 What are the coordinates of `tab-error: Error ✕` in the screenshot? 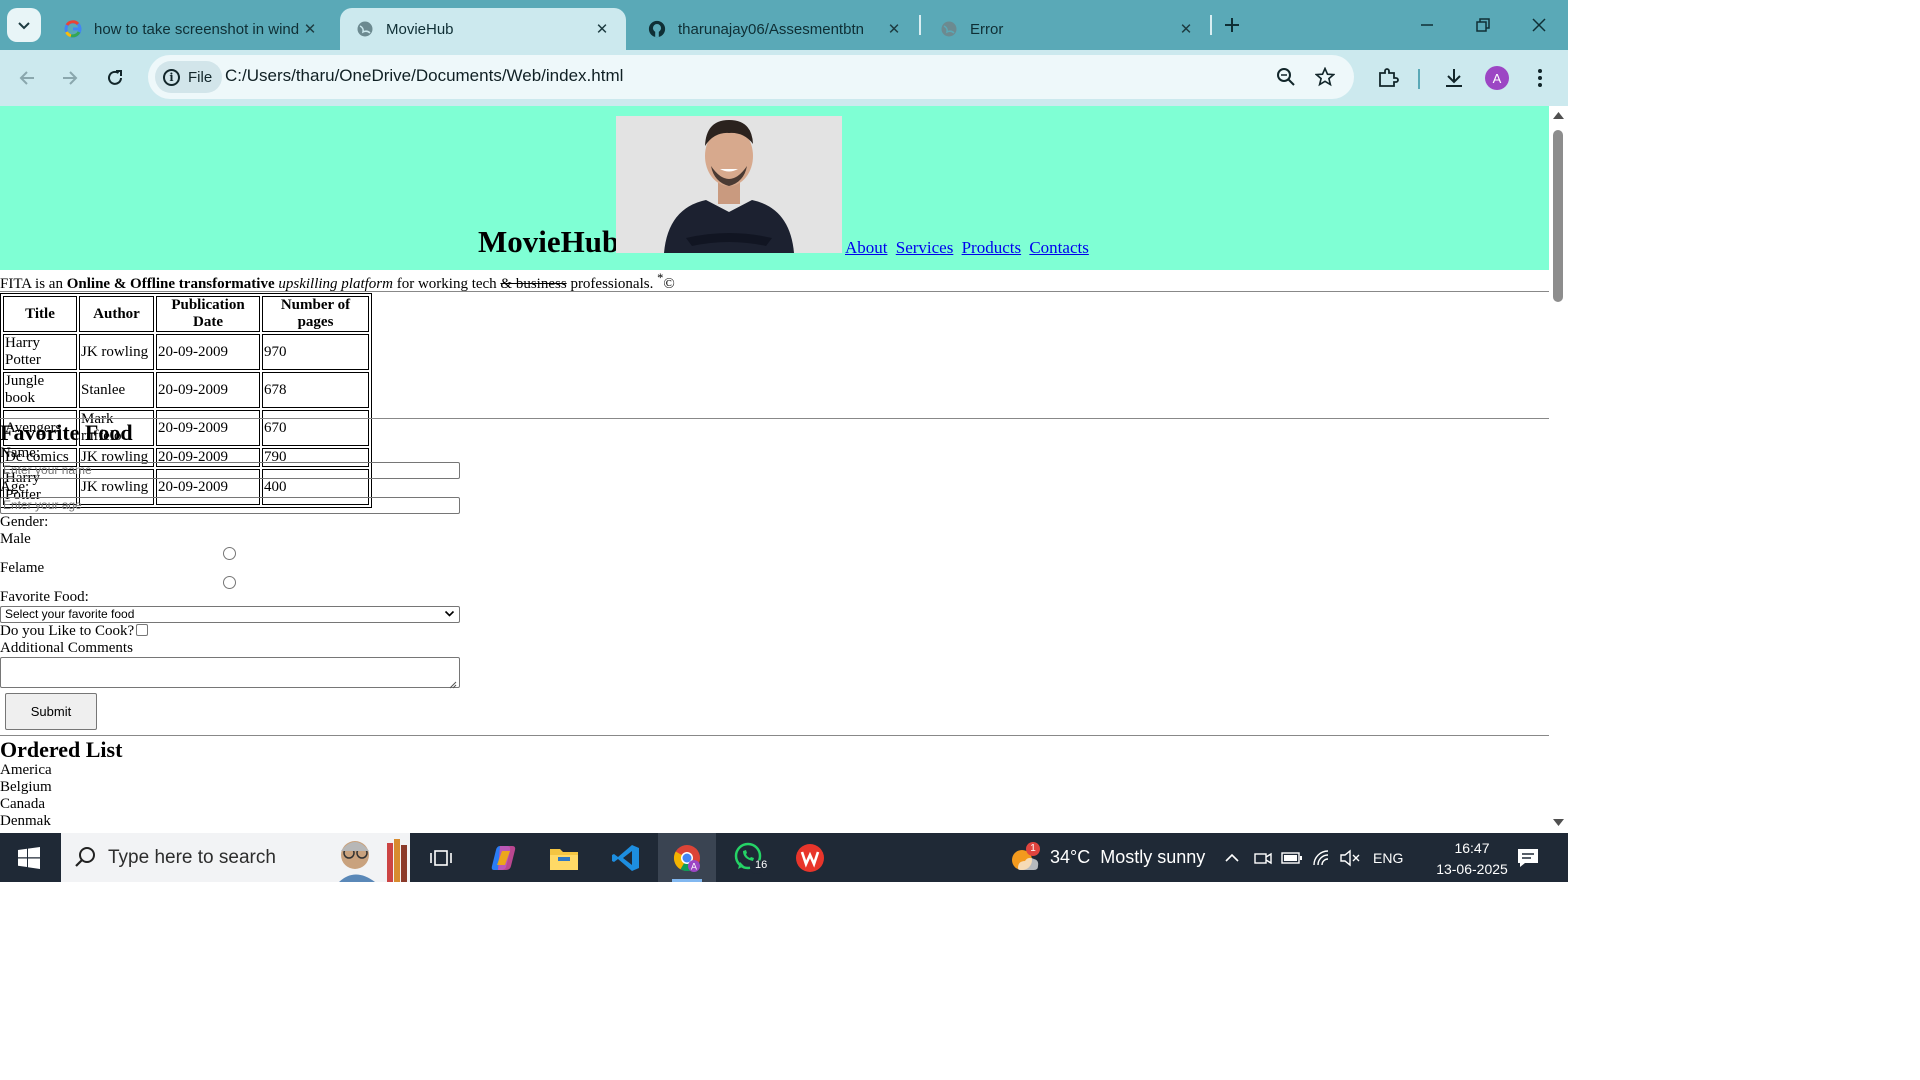 It's located at (1067, 29).